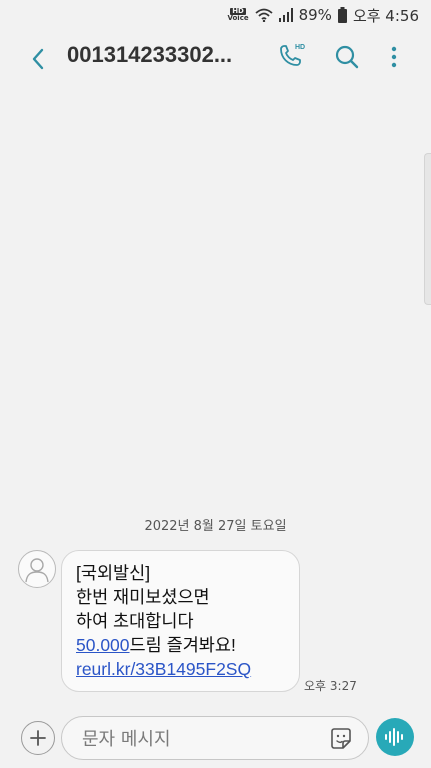 The height and width of the screenshot is (768, 431). What do you see at coordinates (135, 621) in the screenshot?
I see `message-line: 하여 초대합니다` at bounding box center [135, 621].